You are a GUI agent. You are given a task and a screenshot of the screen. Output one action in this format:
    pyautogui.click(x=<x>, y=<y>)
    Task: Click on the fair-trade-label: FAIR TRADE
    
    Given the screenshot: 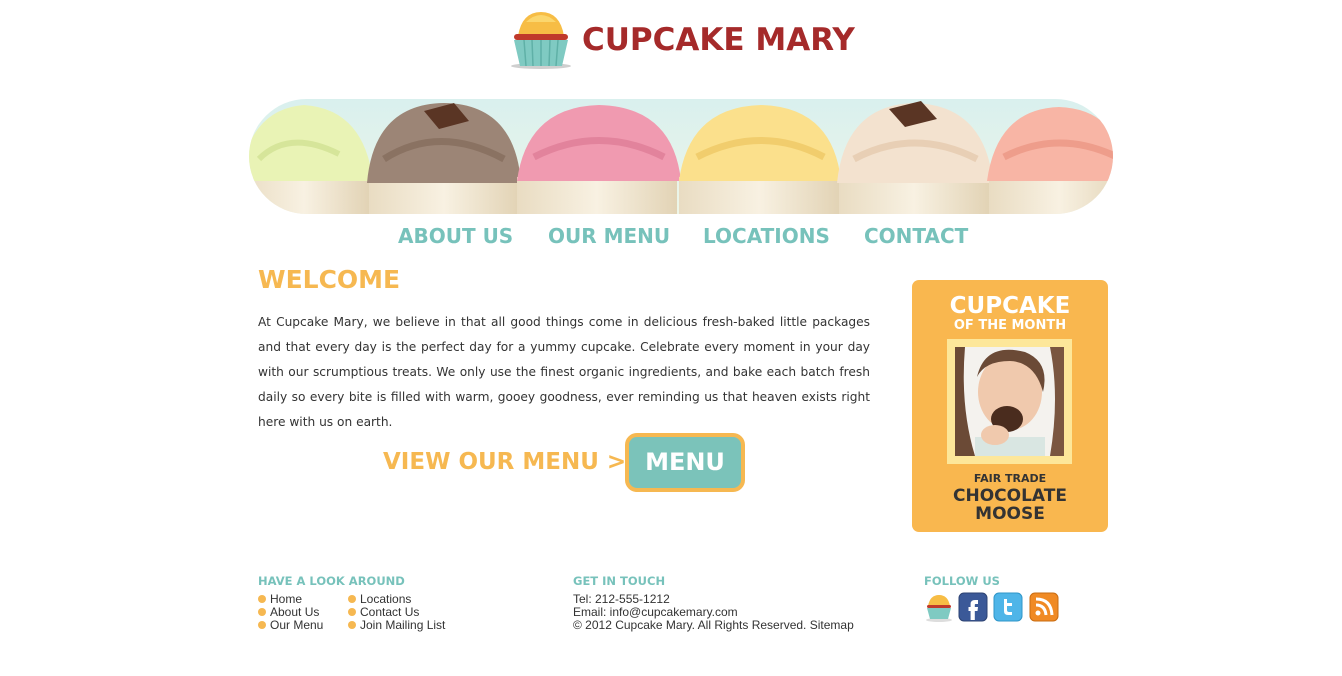 What is the action you would take?
    pyautogui.click(x=1010, y=478)
    